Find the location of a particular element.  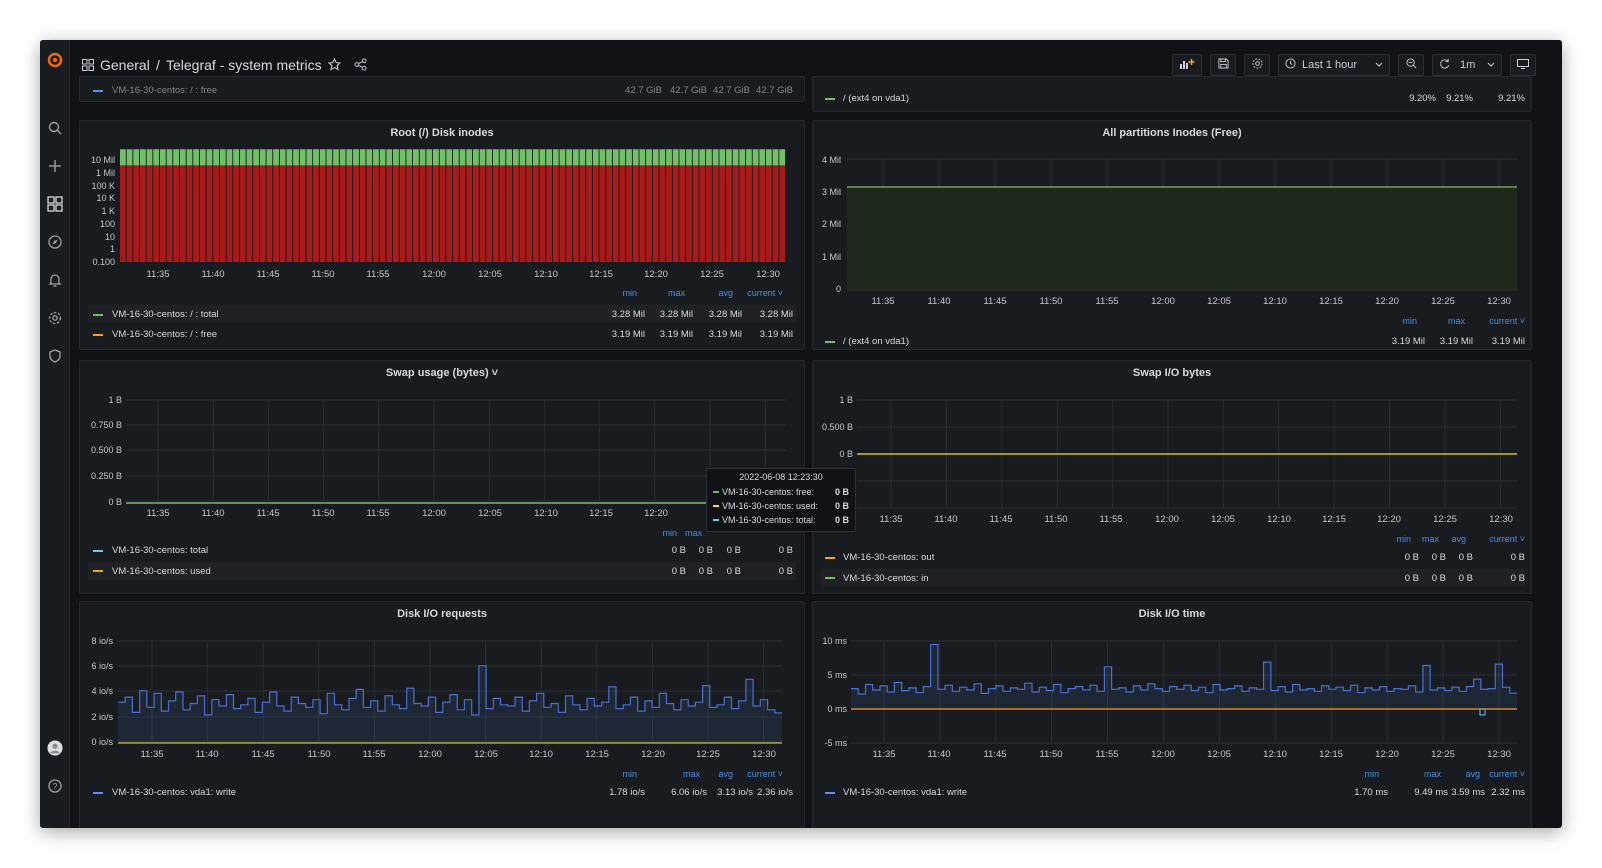

view-mode-button is located at coordinates (1523, 65).